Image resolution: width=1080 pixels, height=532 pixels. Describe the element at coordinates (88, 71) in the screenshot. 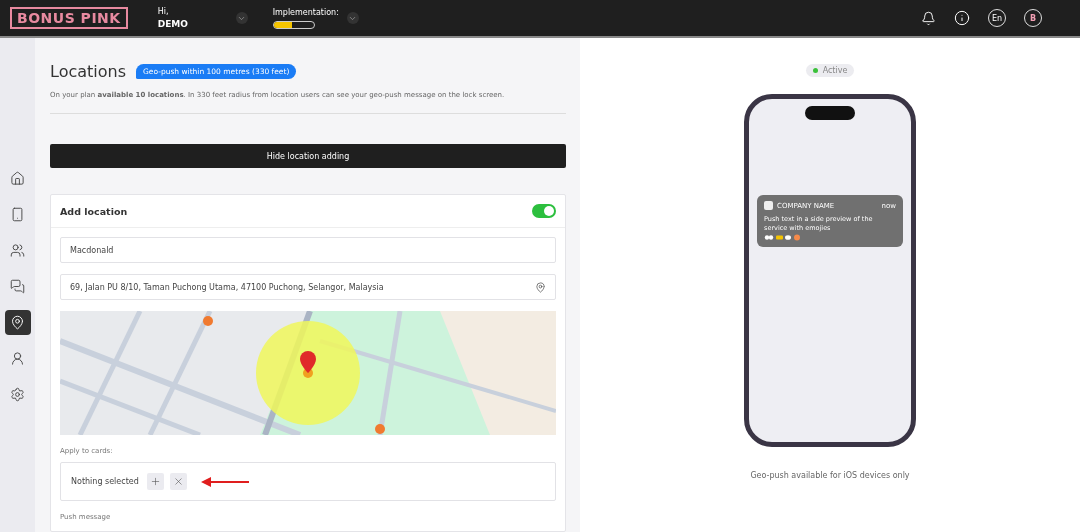

I see `page-title: Locations` at that location.